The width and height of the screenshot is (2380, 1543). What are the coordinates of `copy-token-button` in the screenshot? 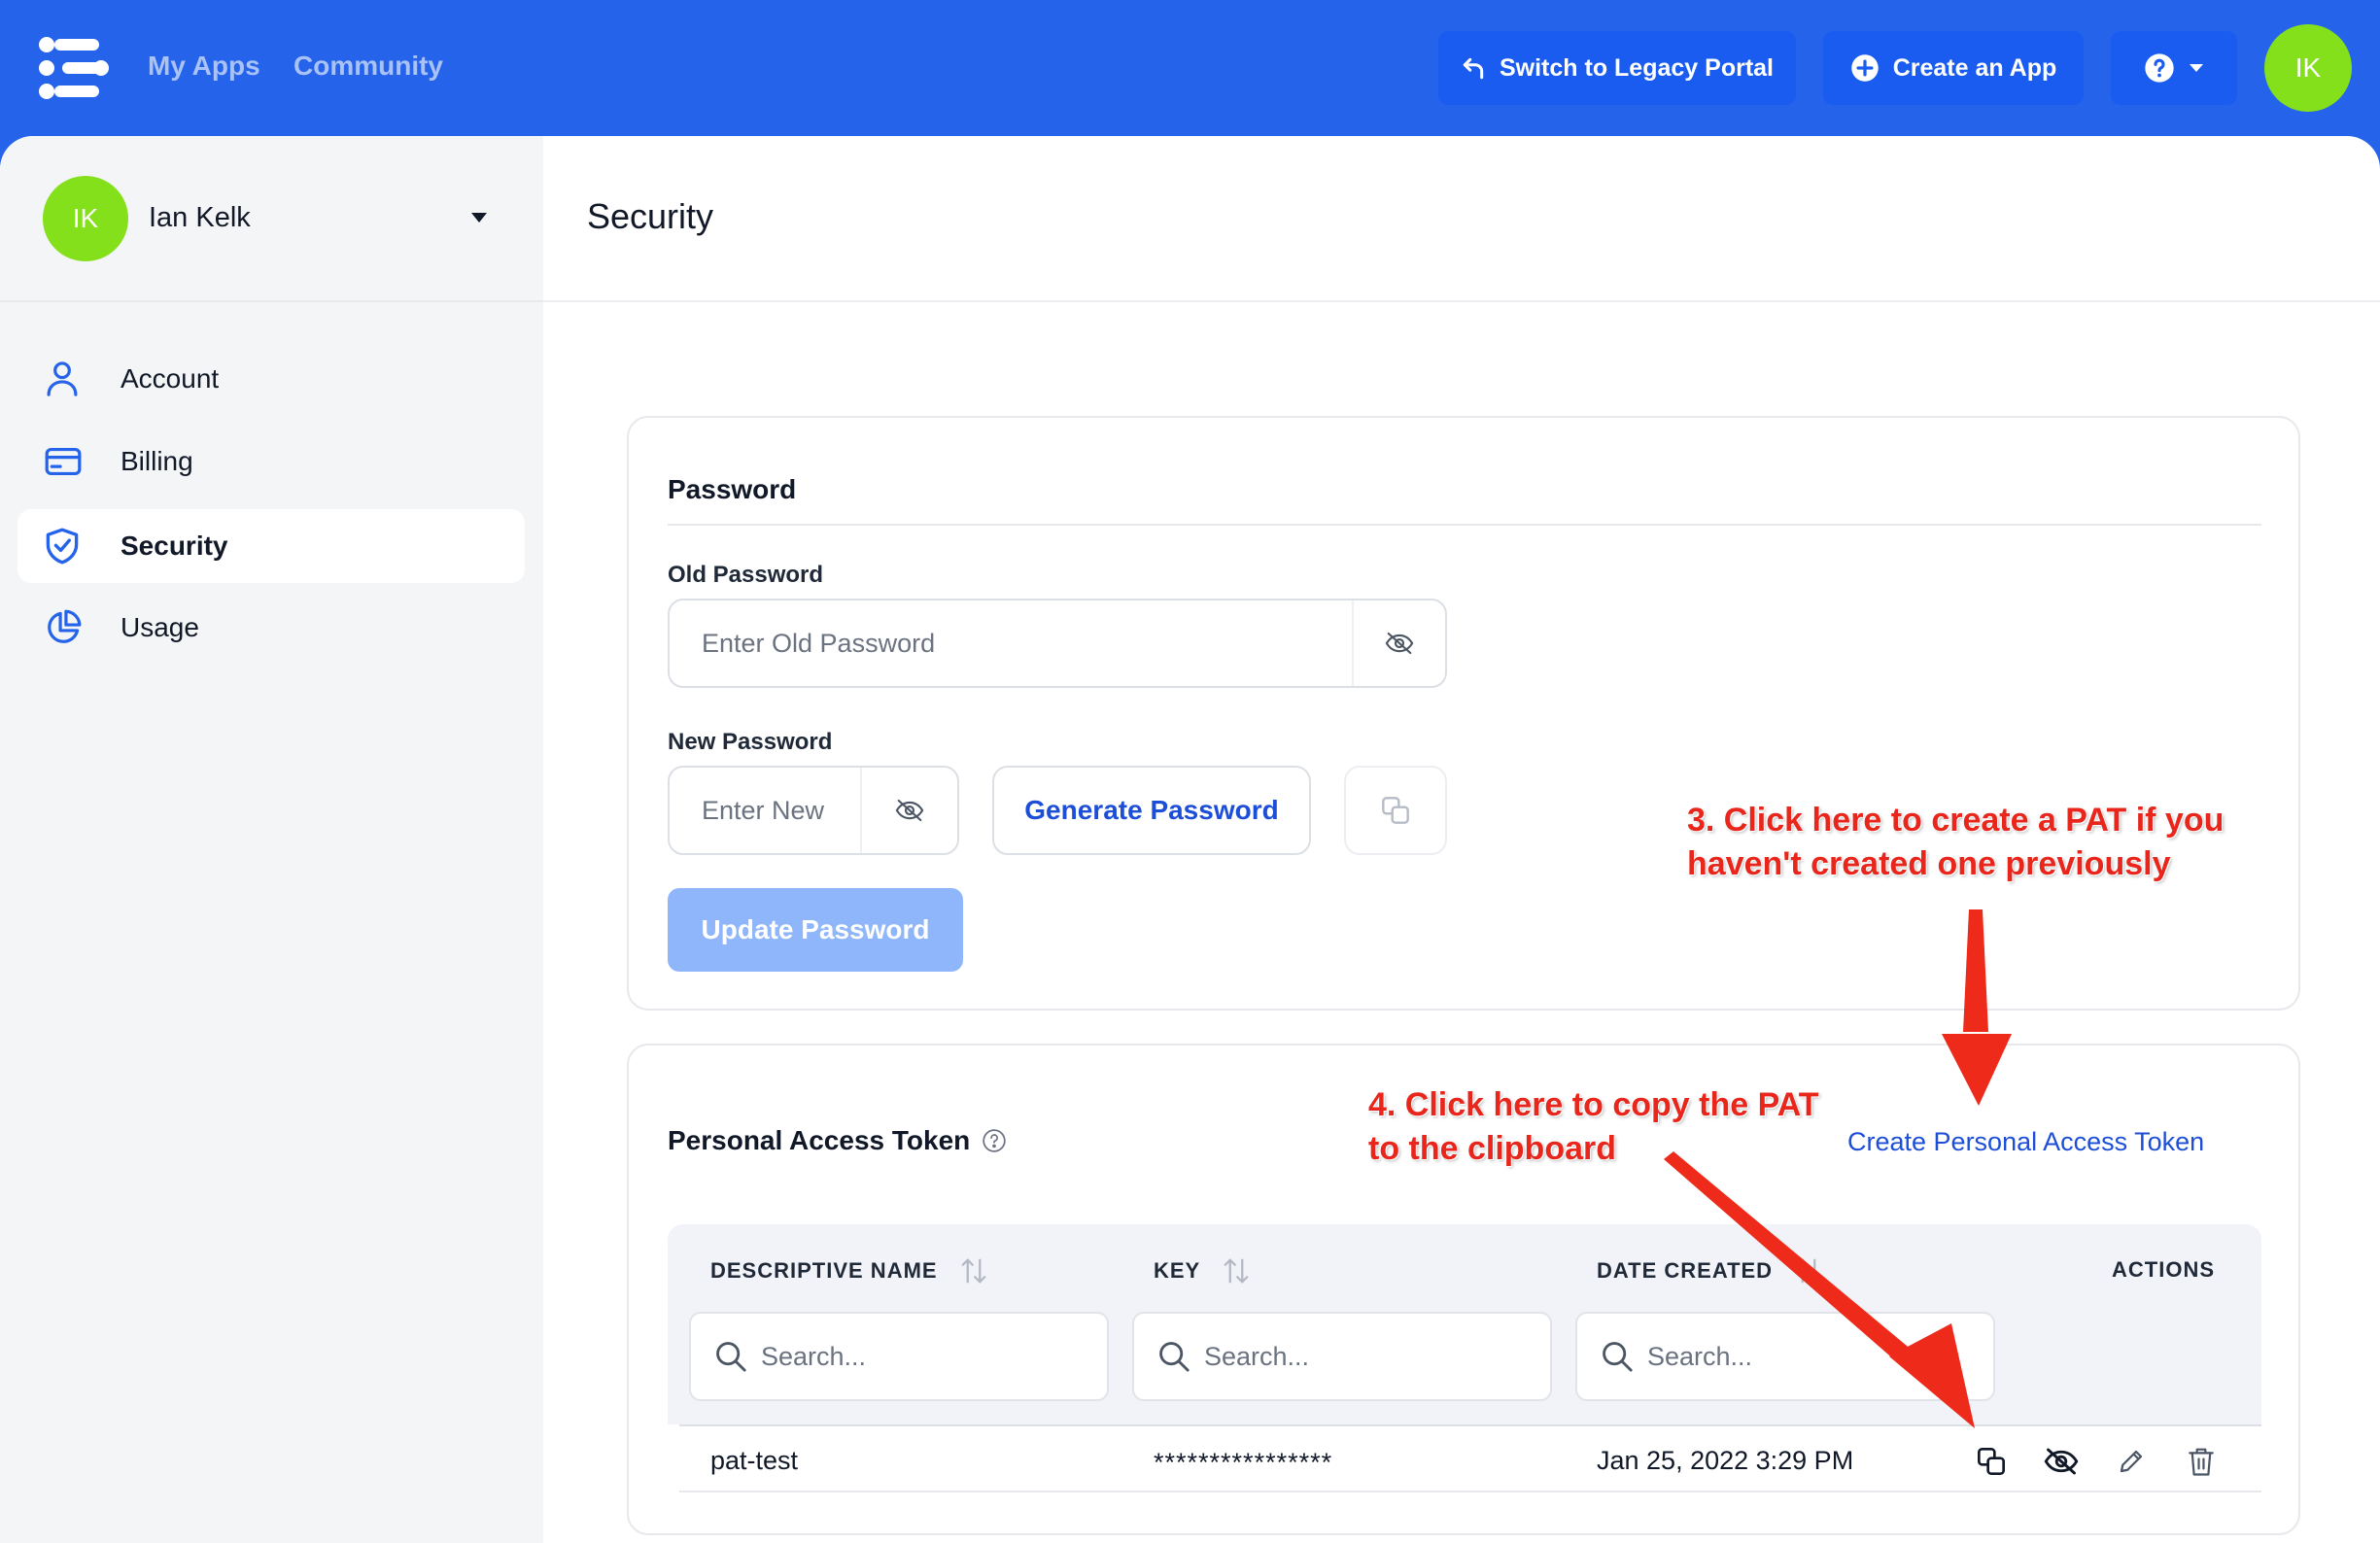 It's located at (1991, 1461).